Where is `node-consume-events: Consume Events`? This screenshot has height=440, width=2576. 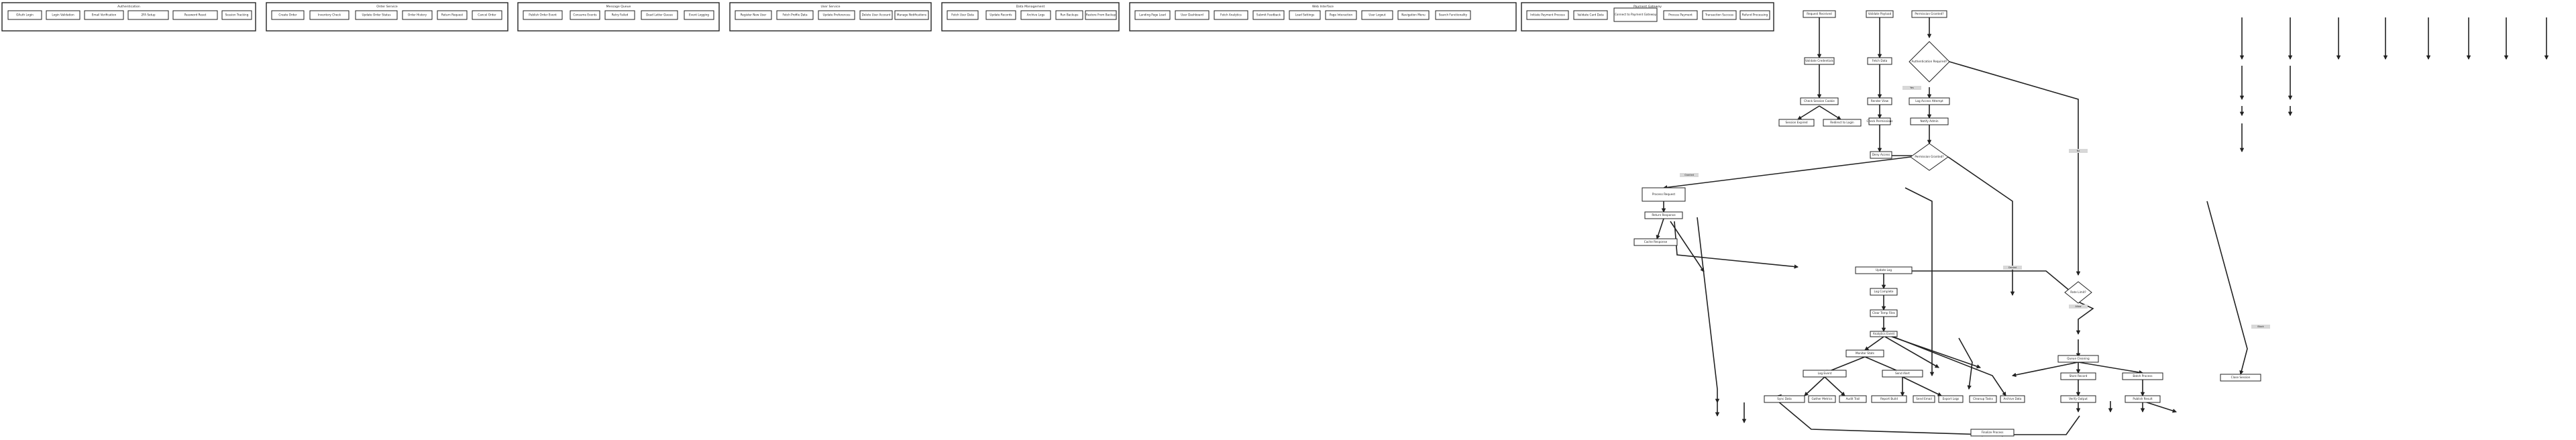
node-consume-events: Consume Events is located at coordinates (585, 15).